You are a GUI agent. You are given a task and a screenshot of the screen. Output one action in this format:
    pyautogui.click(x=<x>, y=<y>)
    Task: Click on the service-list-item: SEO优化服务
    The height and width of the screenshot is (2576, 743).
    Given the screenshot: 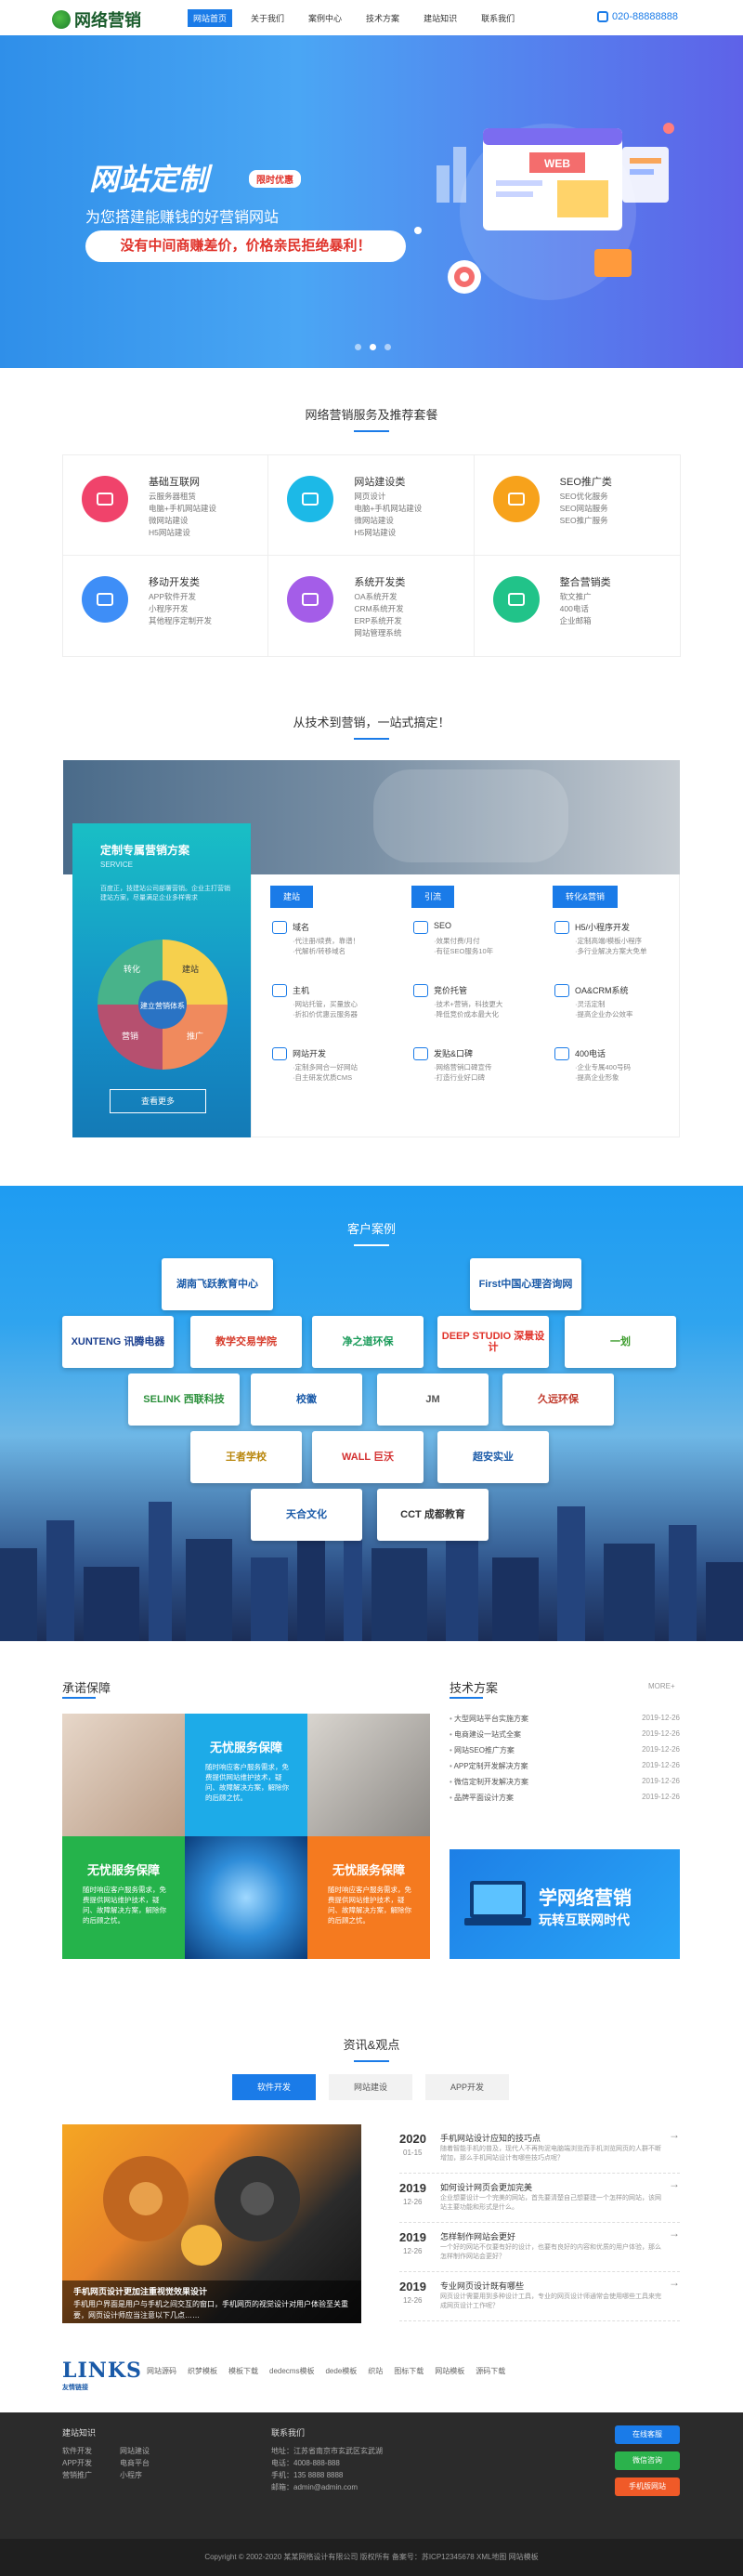 What is the action you would take?
    pyautogui.click(x=583, y=496)
    